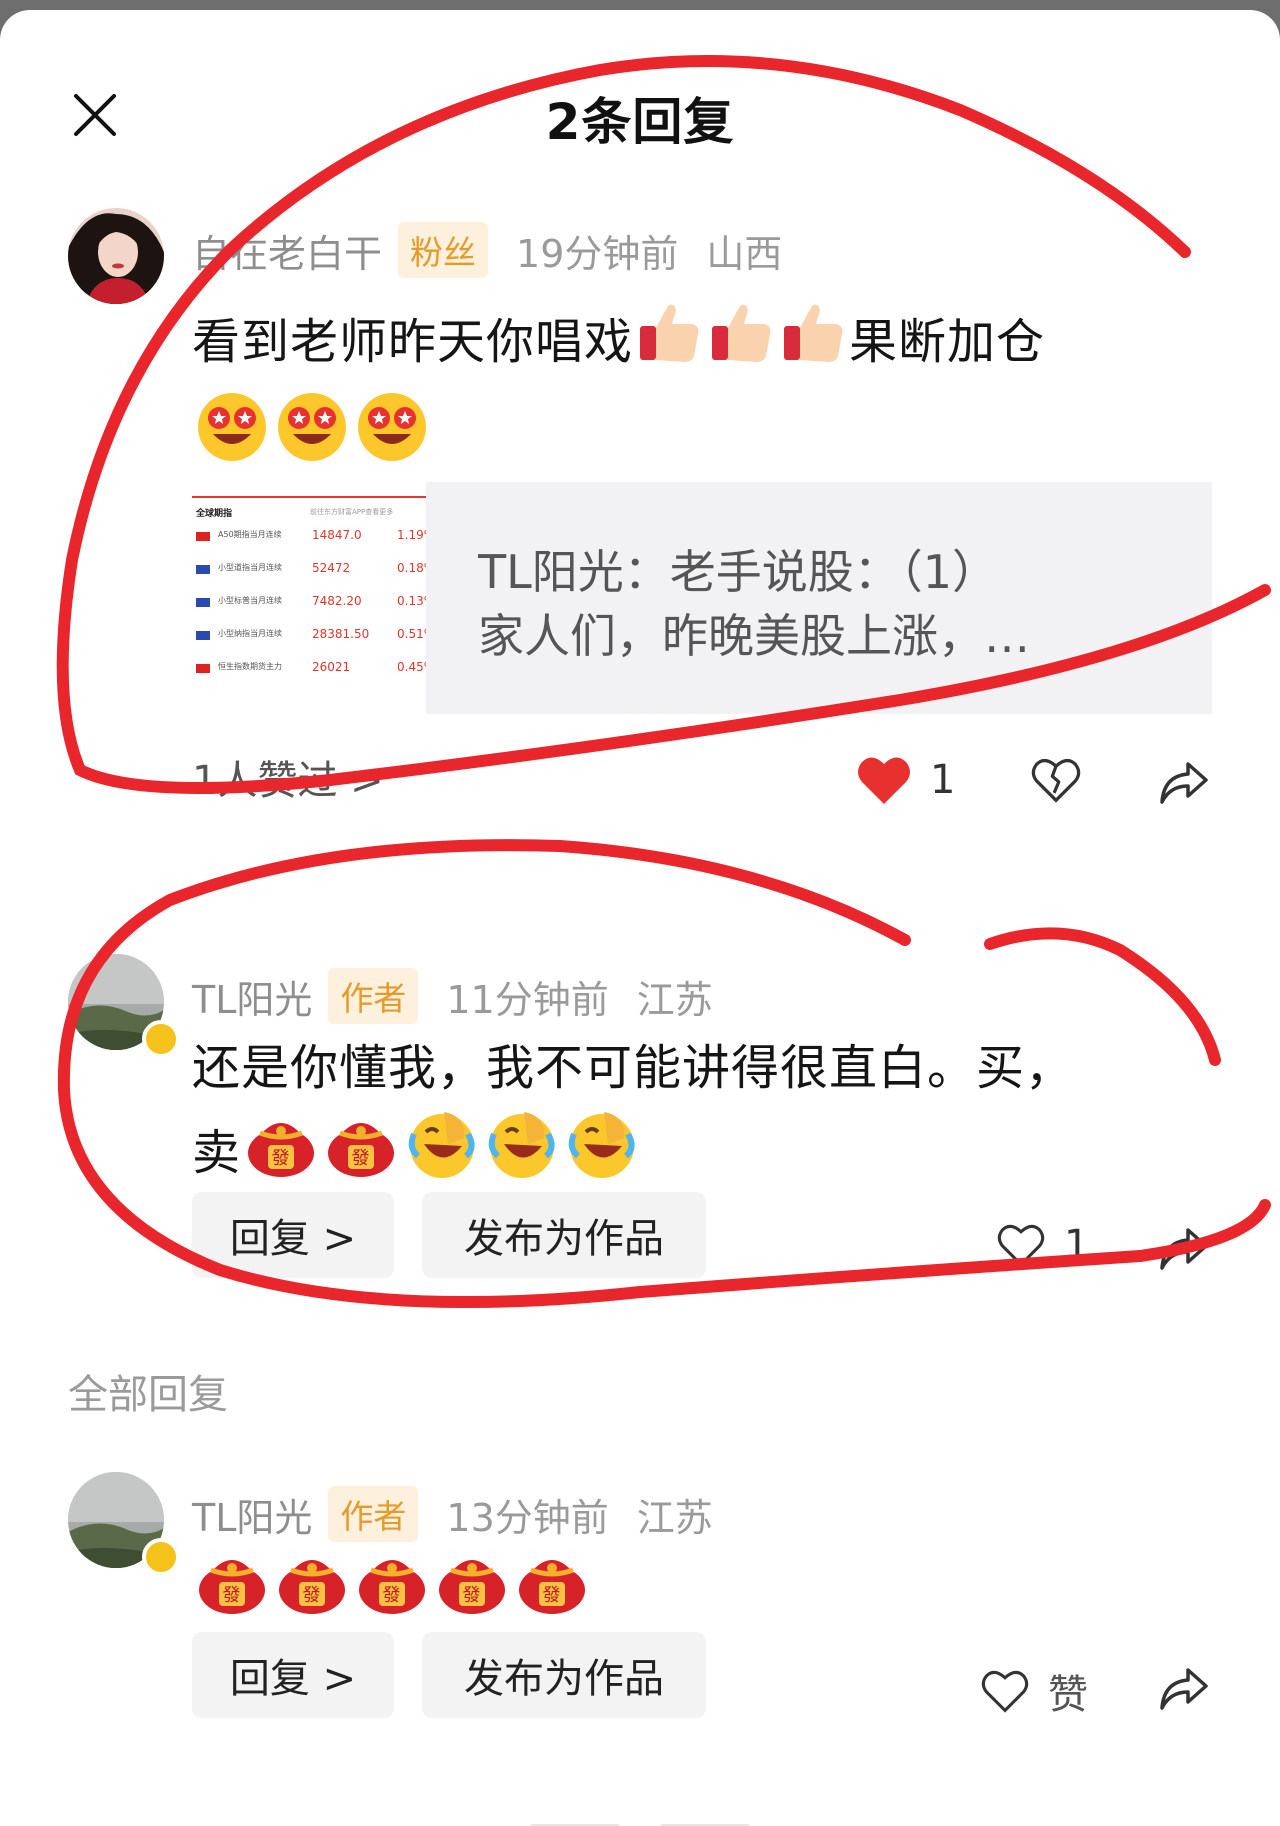  What do you see at coordinates (677, 1593) in the screenshot?
I see `comment-text: 發發發發發` at bounding box center [677, 1593].